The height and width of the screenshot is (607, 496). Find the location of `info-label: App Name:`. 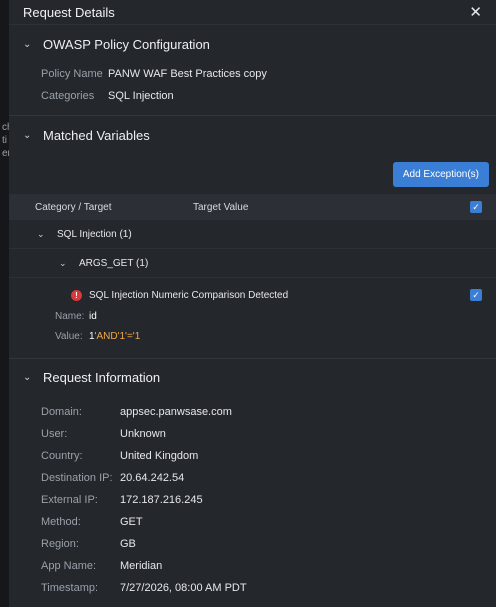

info-label: App Name: is located at coordinates (69, 566).